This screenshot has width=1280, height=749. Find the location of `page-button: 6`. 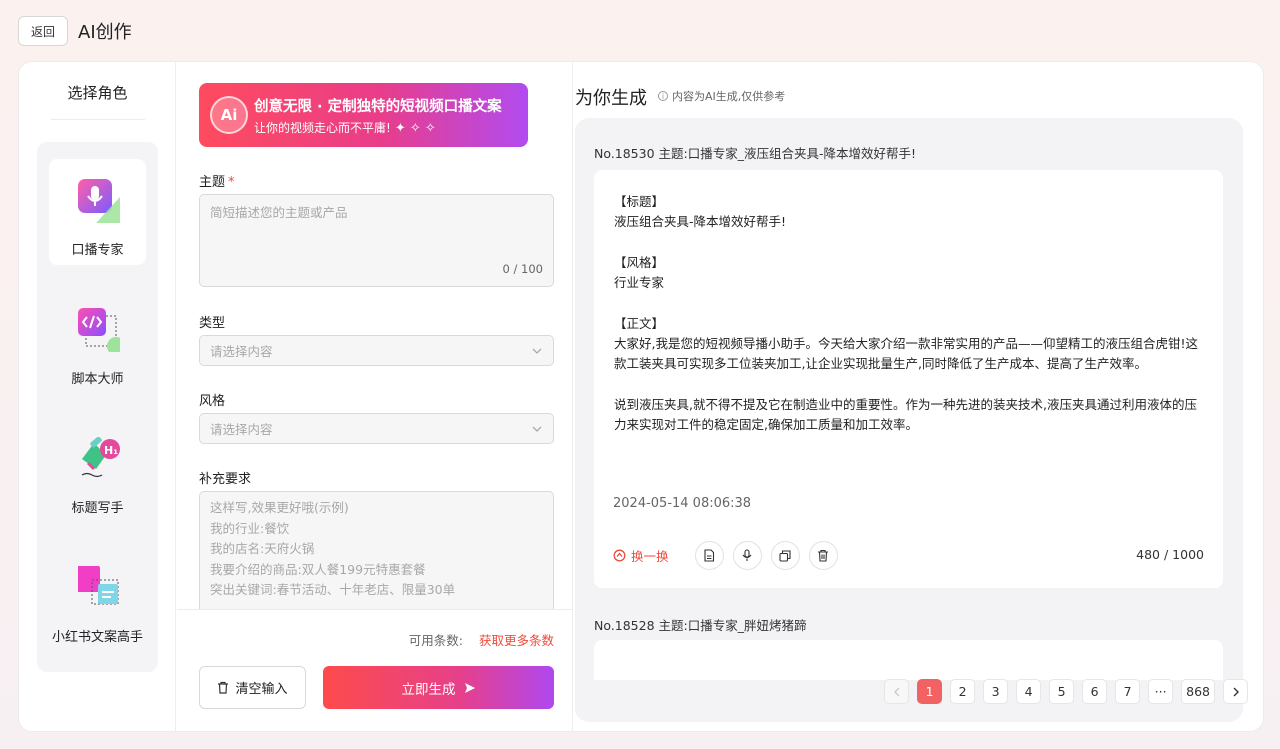

page-button: 6 is located at coordinates (1095, 691).